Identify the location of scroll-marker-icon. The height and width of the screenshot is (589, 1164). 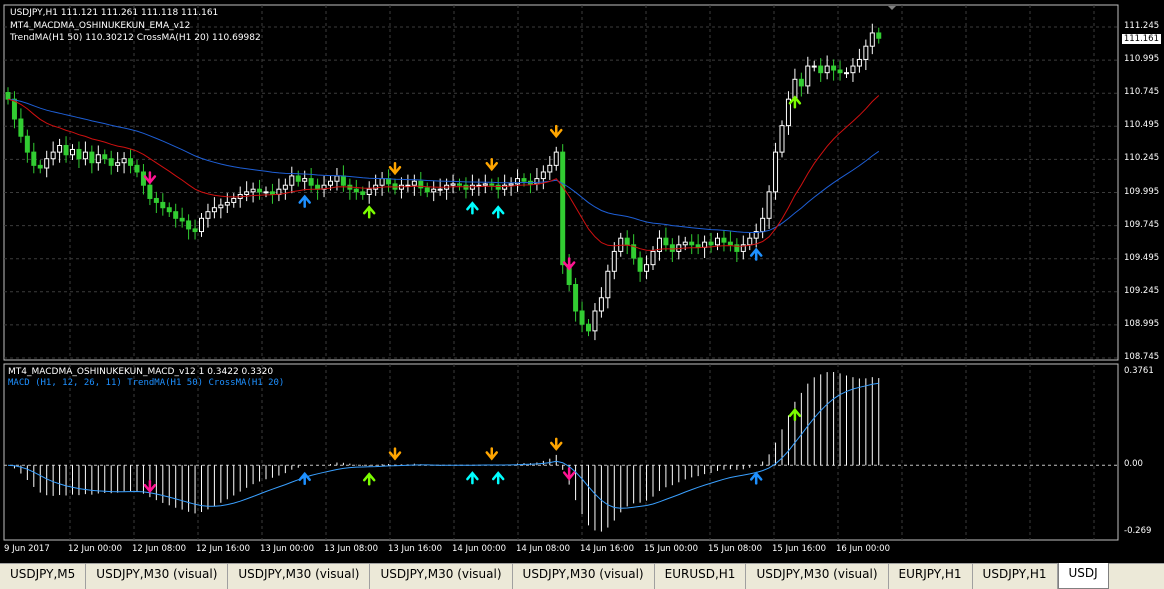
(892, 8).